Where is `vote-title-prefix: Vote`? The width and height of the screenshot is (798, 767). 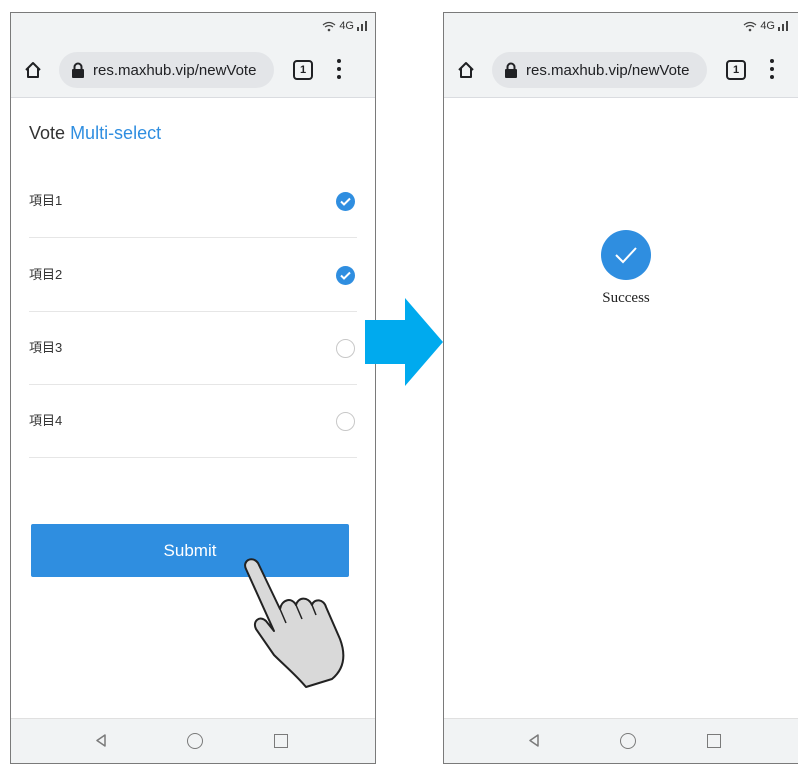
vote-title-prefix: Vote is located at coordinates (47, 133).